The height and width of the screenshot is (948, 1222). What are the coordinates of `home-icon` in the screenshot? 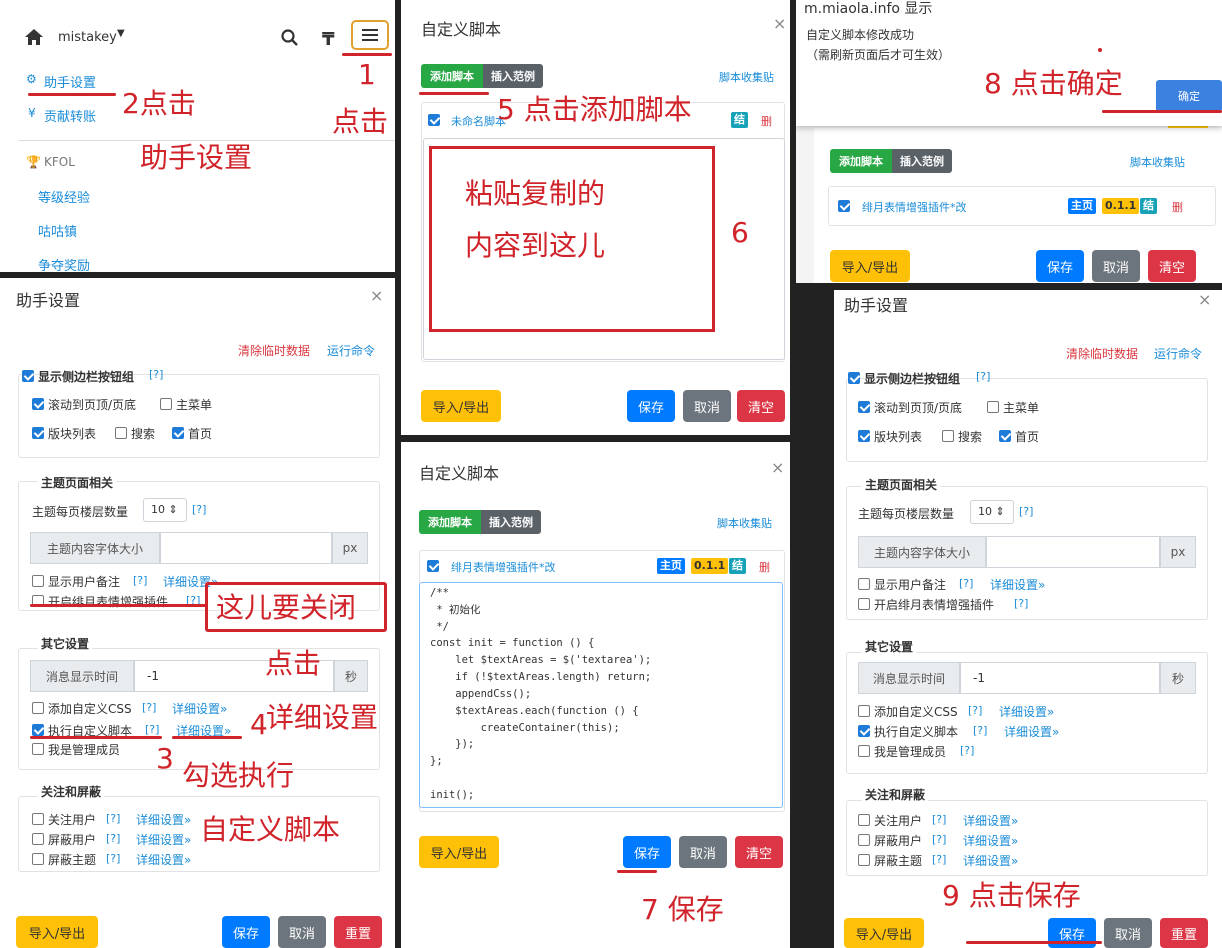 It's located at (34, 37).